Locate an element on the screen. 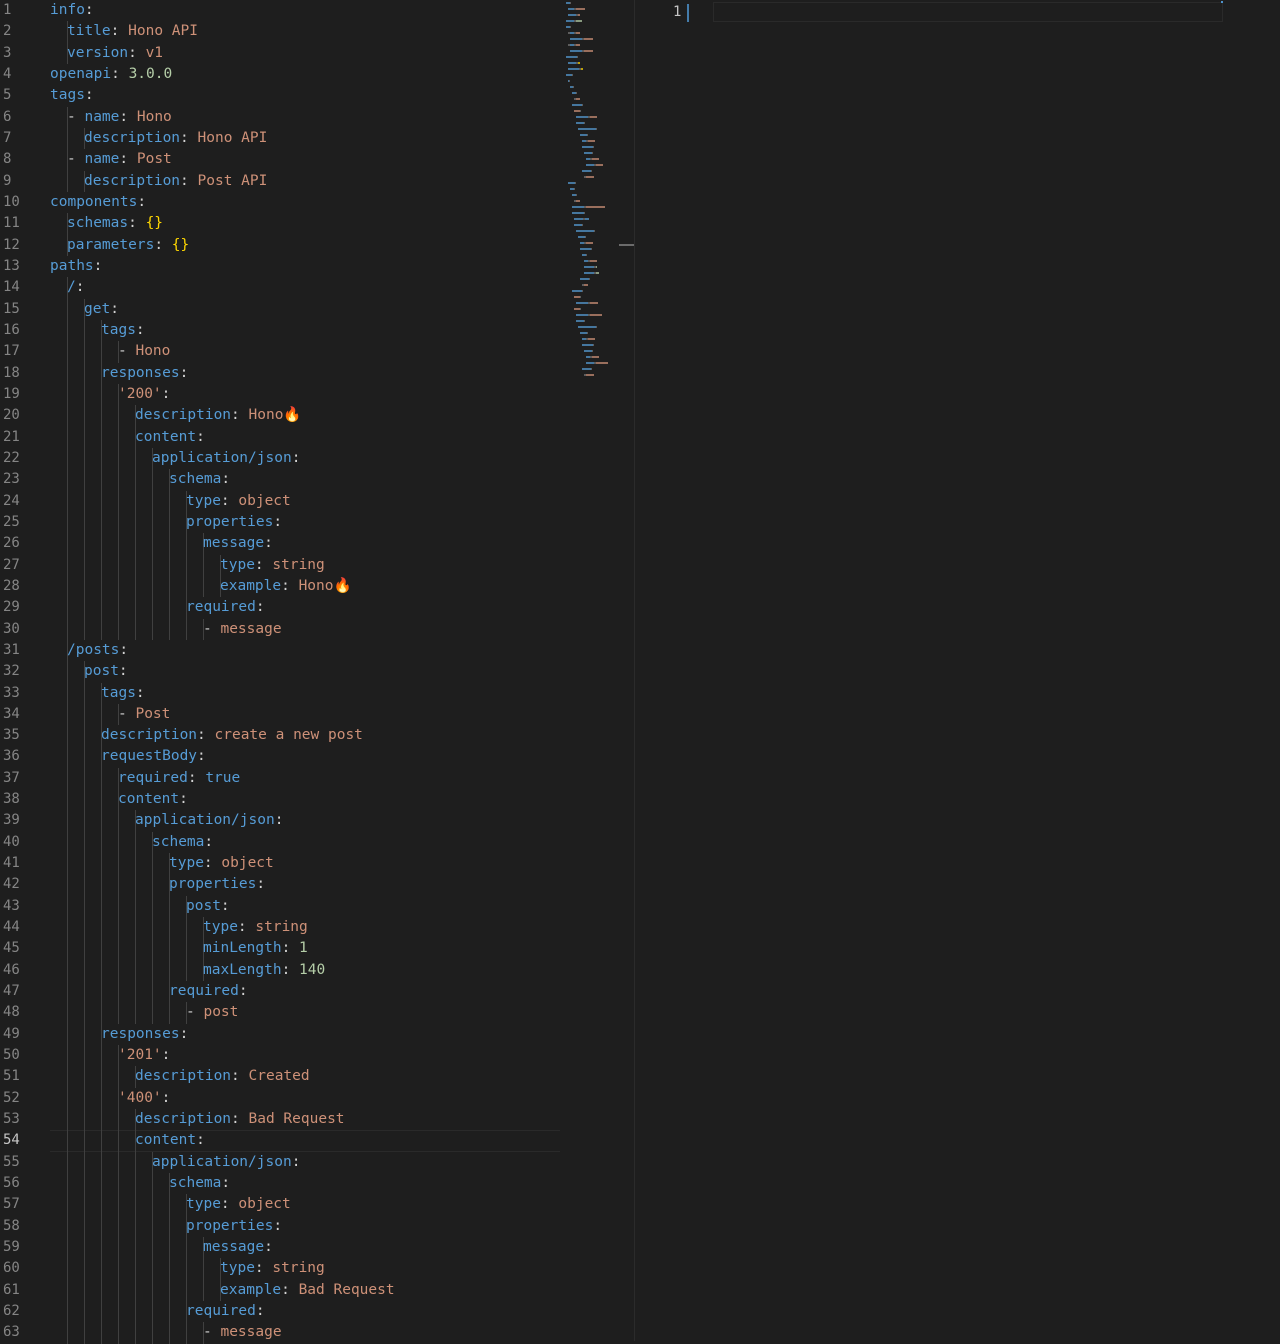 This screenshot has width=1280, height=1344. code-line: example: Hono🔥 is located at coordinates (305, 586).